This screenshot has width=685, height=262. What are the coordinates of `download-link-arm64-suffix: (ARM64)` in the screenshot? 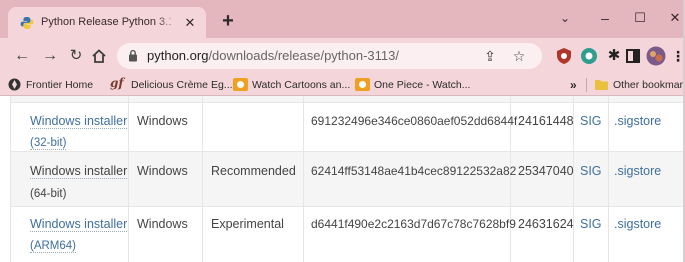 It's located at (53, 246).